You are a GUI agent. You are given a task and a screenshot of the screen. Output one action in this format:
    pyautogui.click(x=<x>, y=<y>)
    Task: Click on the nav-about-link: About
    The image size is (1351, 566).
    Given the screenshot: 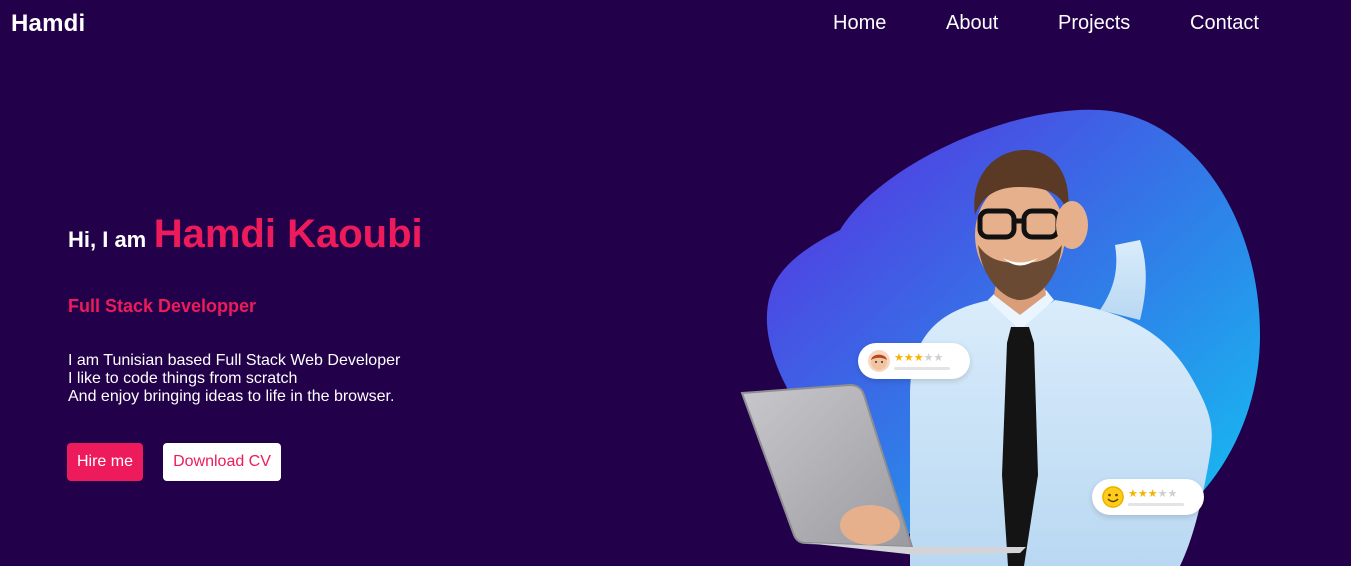 What is the action you would take?
    pyautogui.click(x=972, y=23)
    